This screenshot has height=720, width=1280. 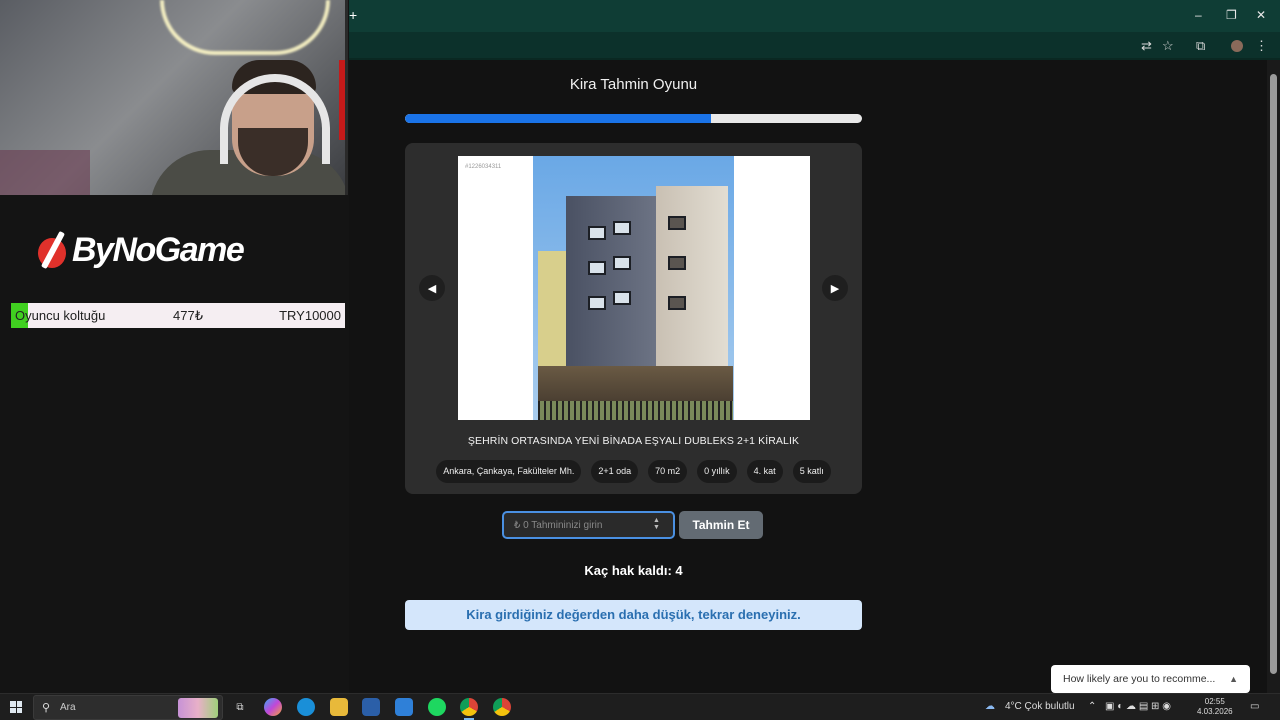 What do you see at coordinates (615, 471) in the screenshot?
I see `tag-rooms: 2+1 oda` at bounding box center [615, 471].